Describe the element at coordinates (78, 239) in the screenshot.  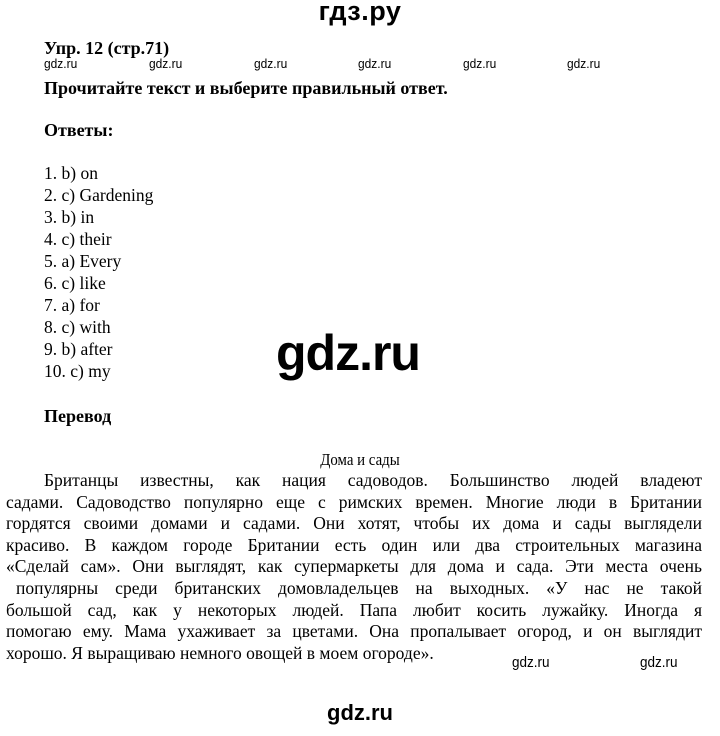
I see `answer-item: 4. c) their` at that location.